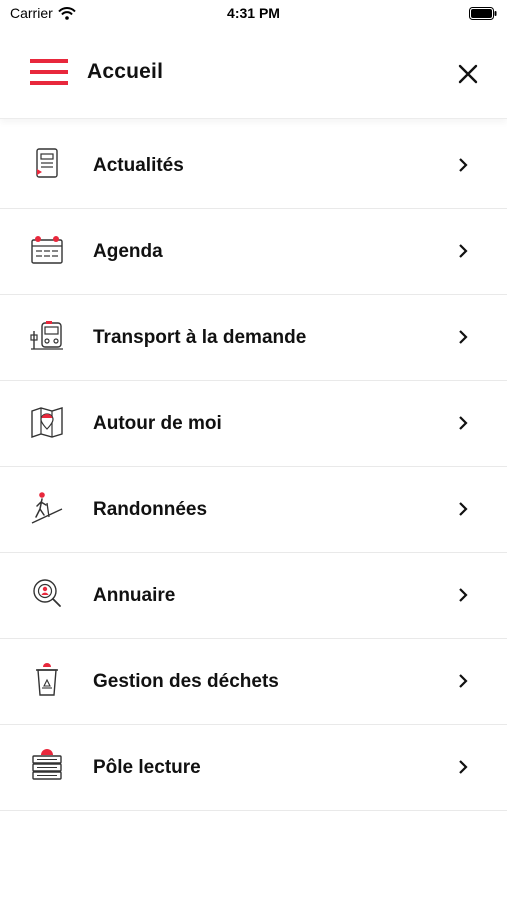  Describe the element at coordinates (47, 679) in the screenshot. I see `recycle-bin-icon` at that location.